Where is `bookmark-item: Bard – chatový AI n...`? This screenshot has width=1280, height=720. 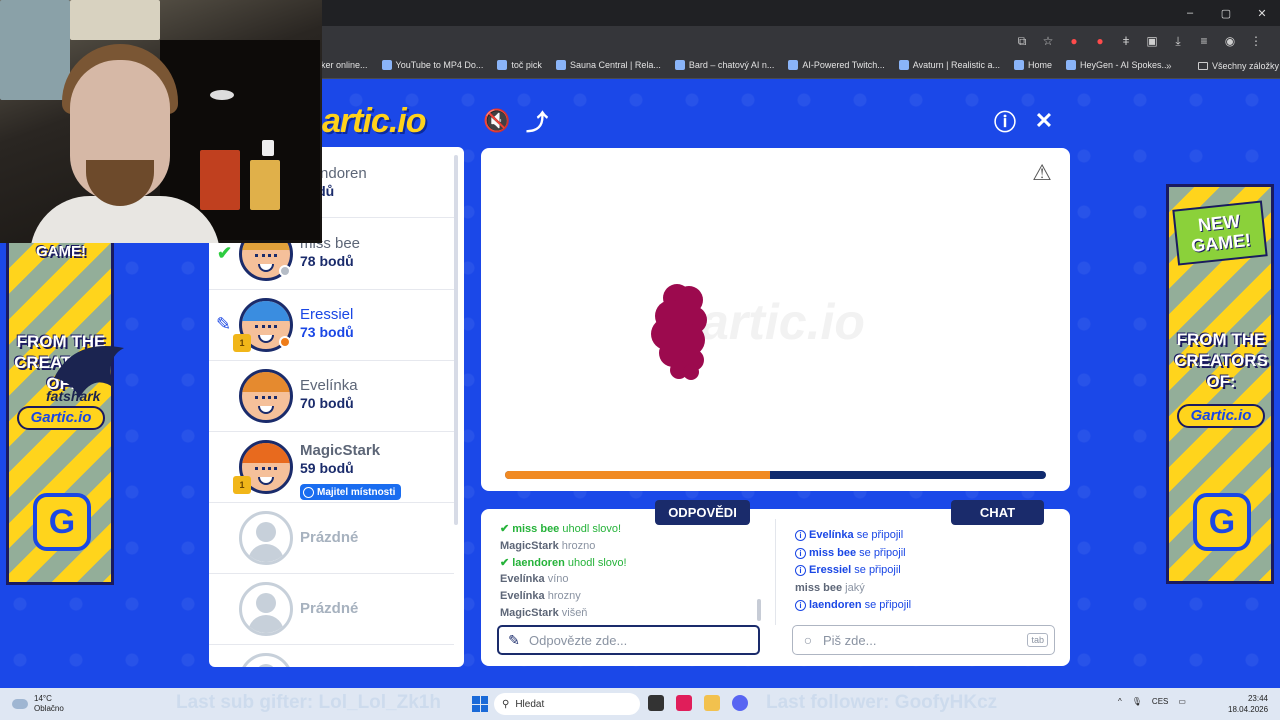 bookmark-item: Bard – chatový AI n... is located at coordinates (724, 65).